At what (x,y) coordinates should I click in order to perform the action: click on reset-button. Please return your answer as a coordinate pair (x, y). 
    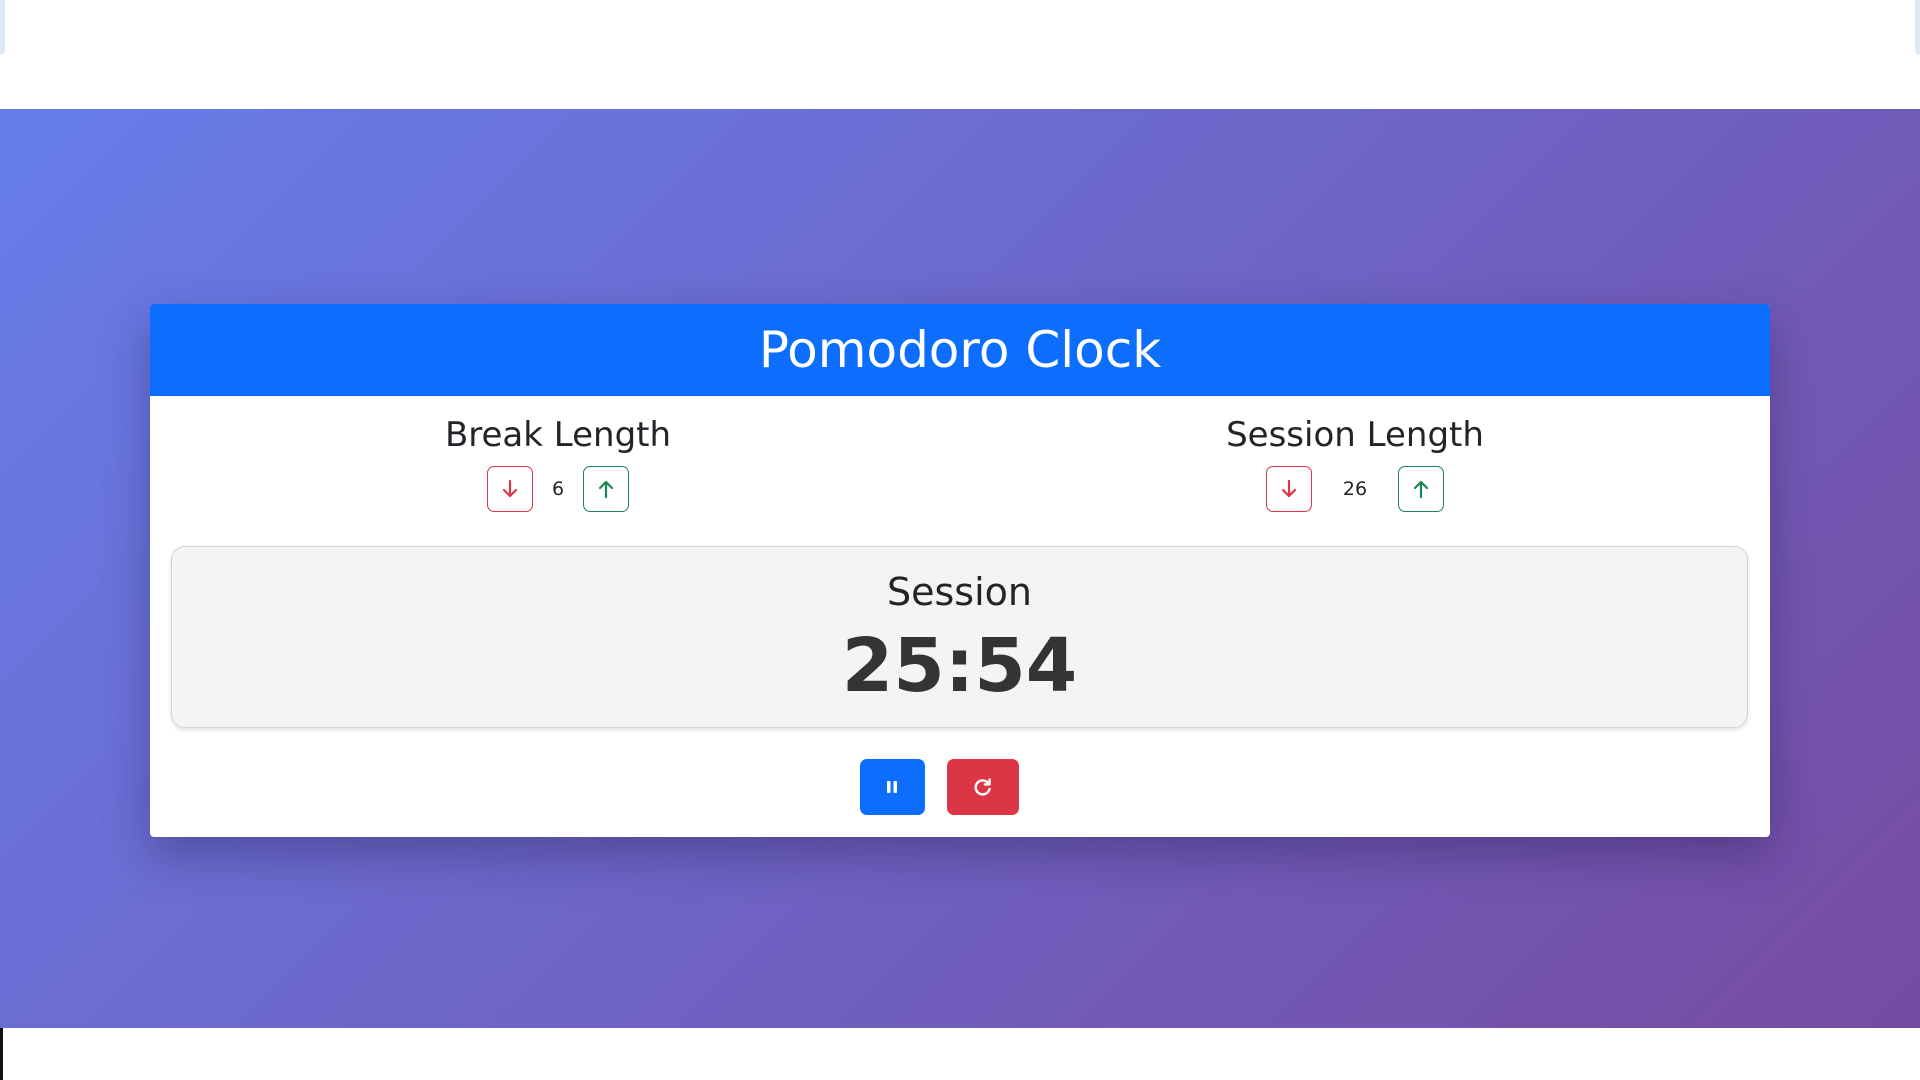
    Looking at the image, I should click on (982, 787).